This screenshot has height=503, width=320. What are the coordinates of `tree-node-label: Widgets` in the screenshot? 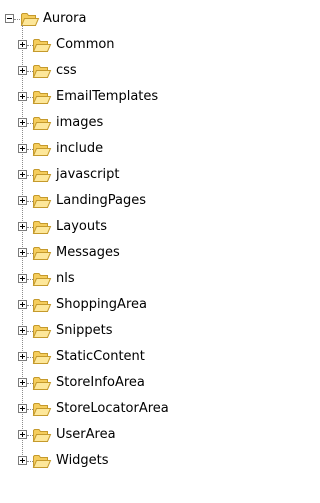 It's located at (82, 461).